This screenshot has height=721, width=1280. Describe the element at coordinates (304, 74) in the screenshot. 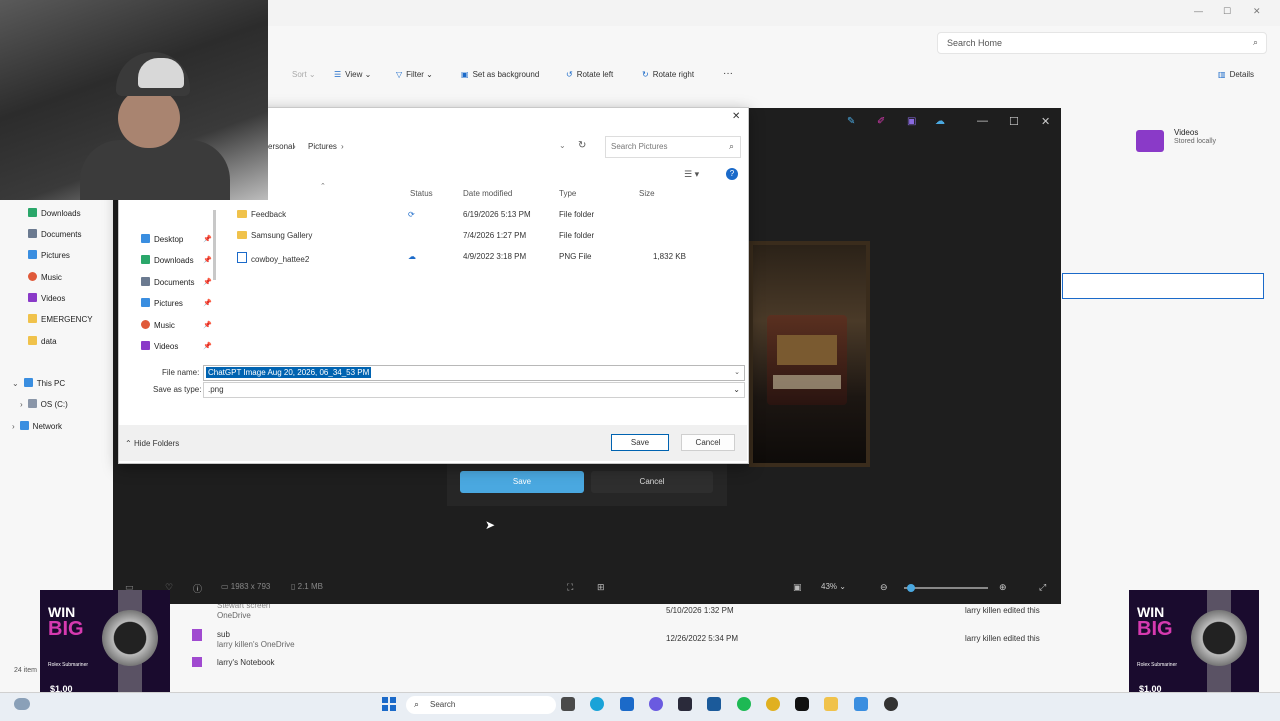

I see `sort-button: Sort ⌄` at that location.